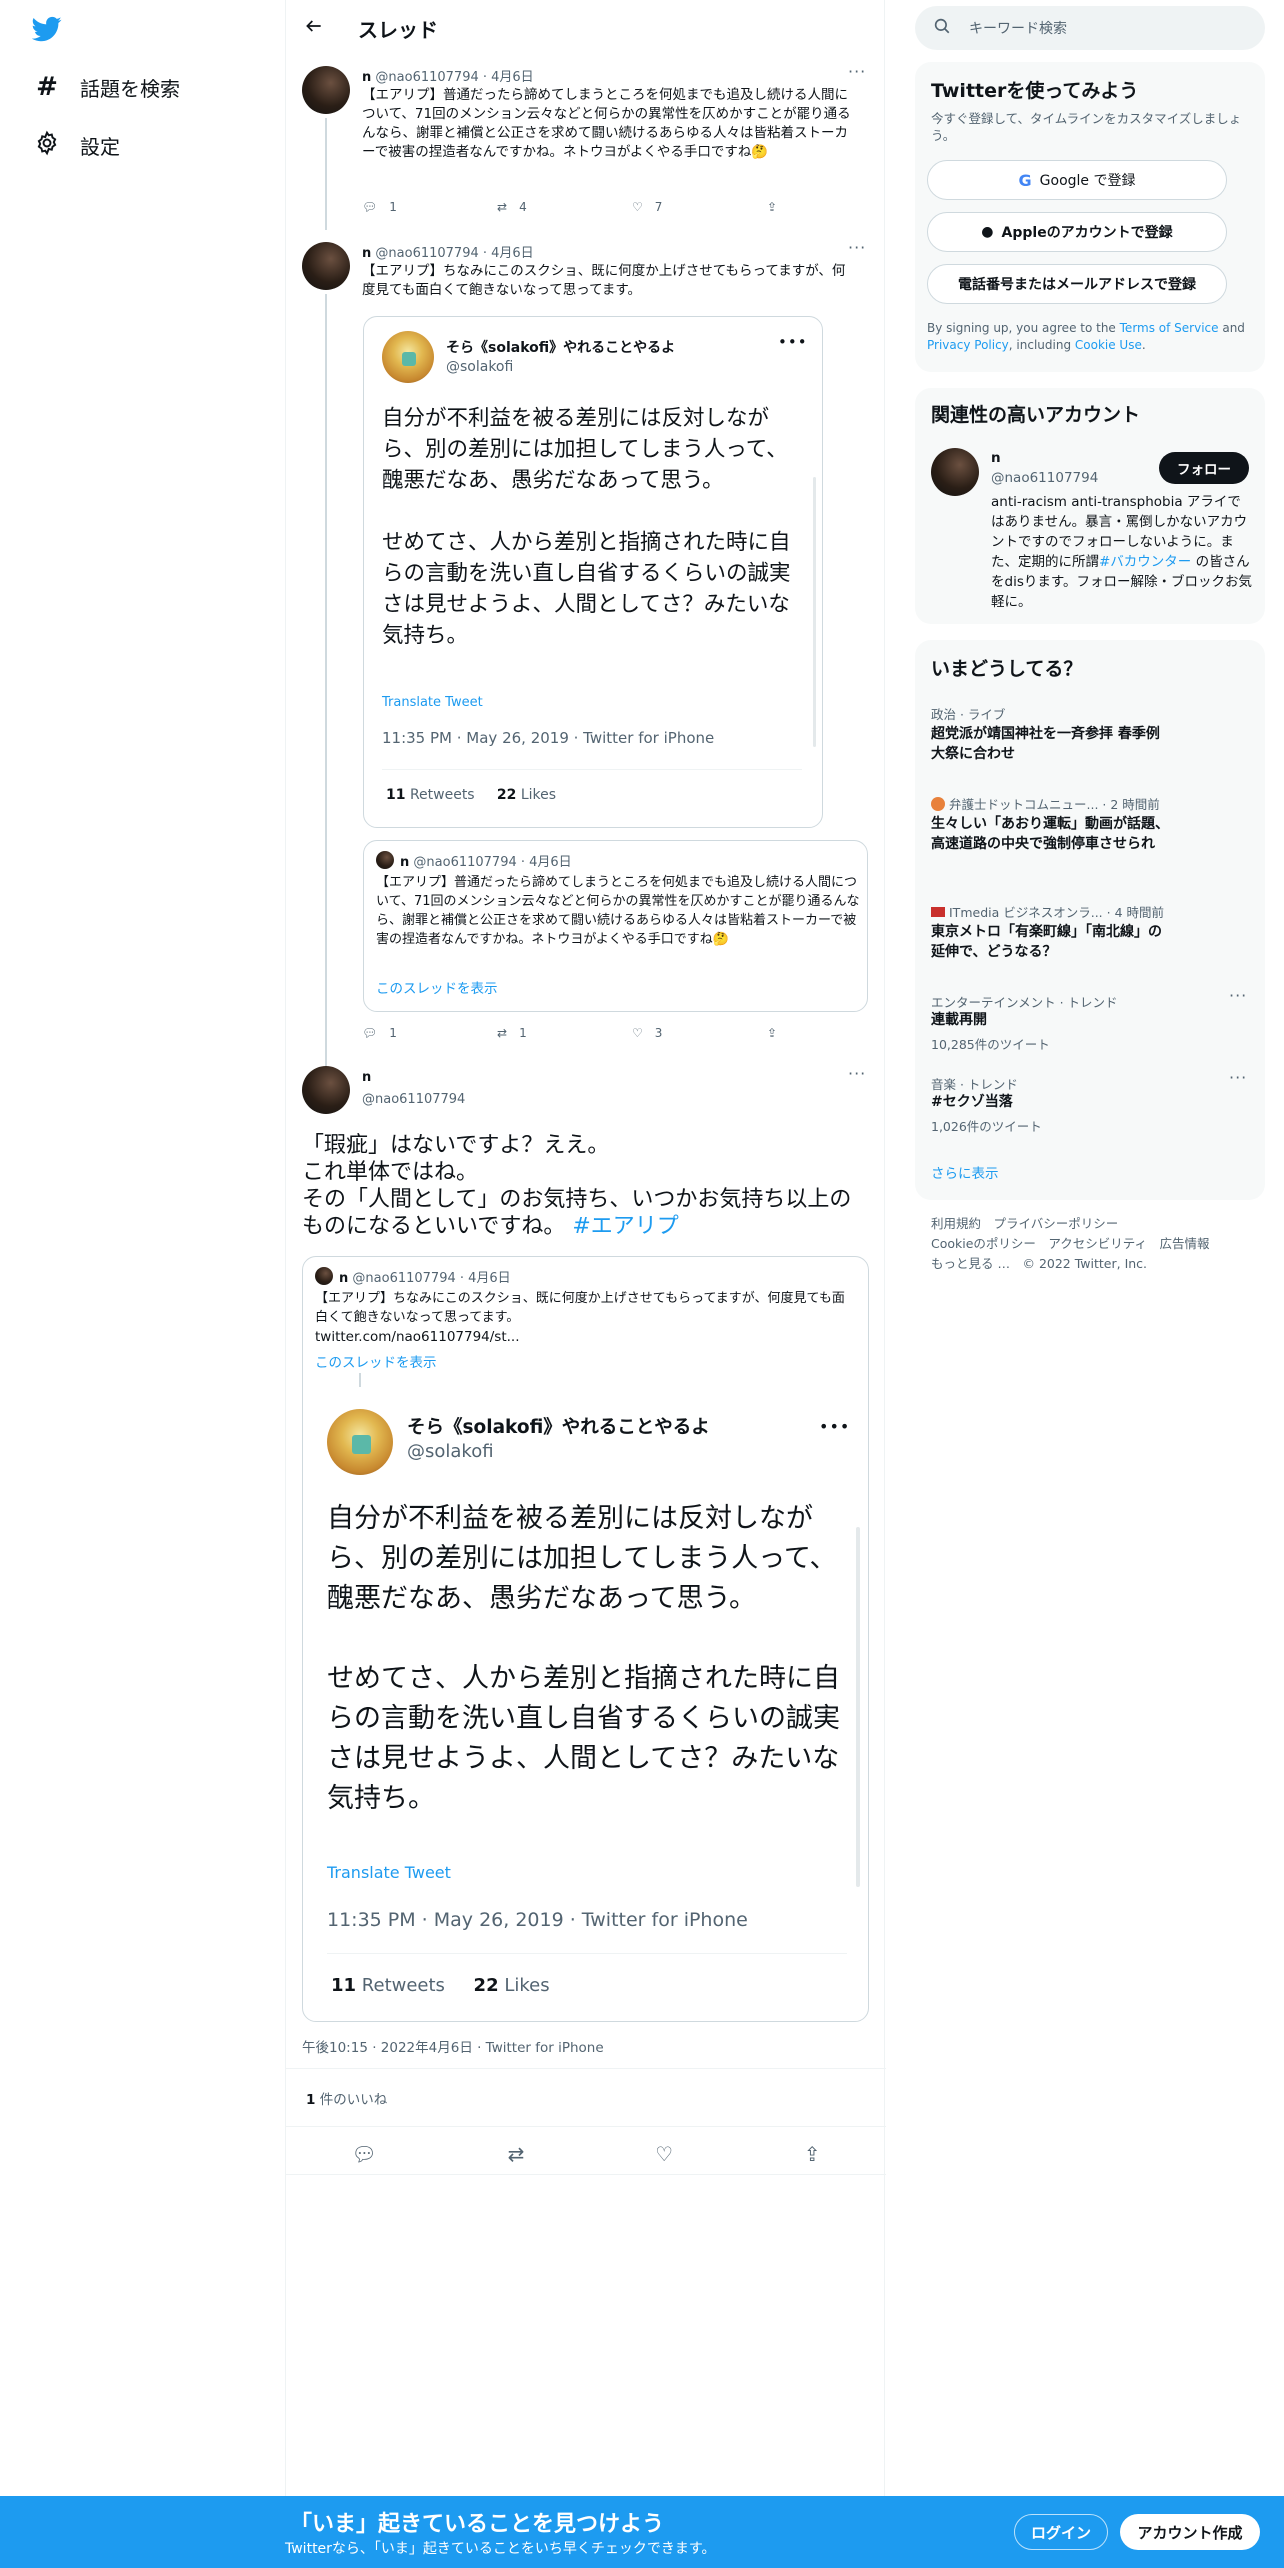 This screenshot has height=2568, width=1284. Describe the element at coordinates (586, 2174) in the screenshot. I see `divider` at that location.